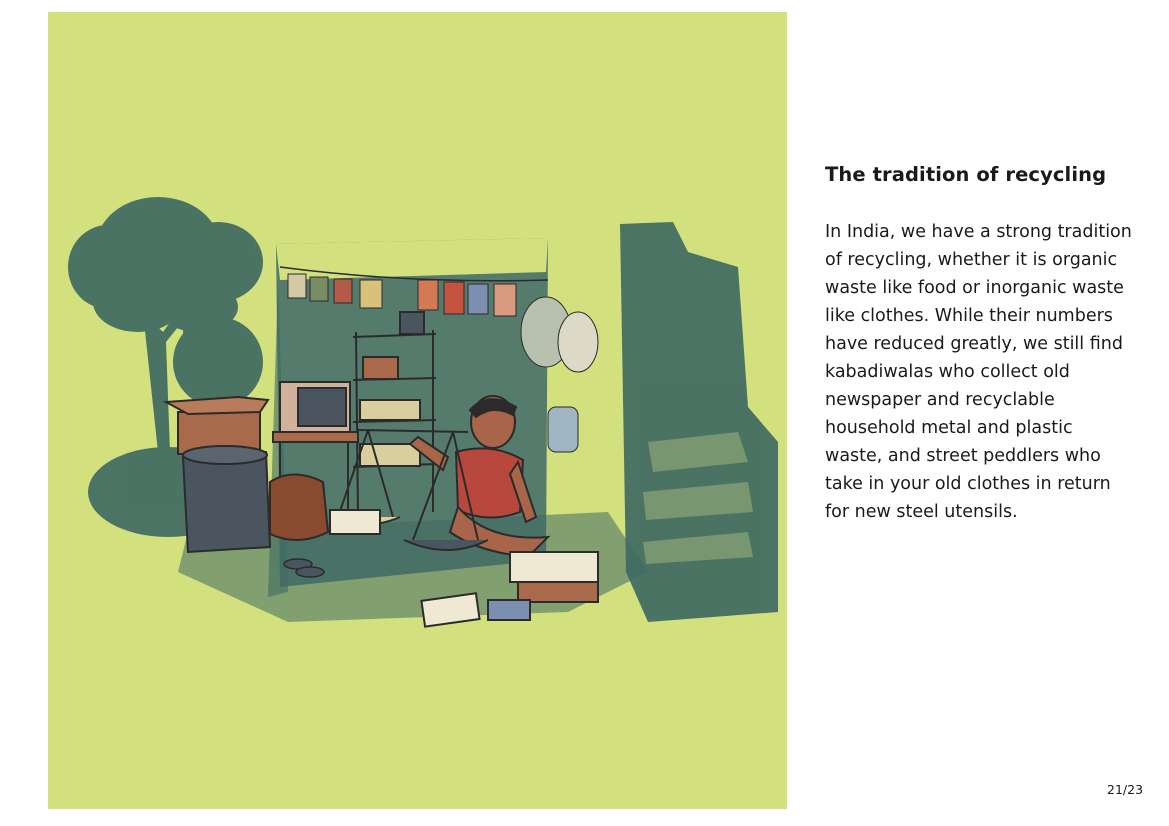  I want to click on trash-bin, so click(226, 499).